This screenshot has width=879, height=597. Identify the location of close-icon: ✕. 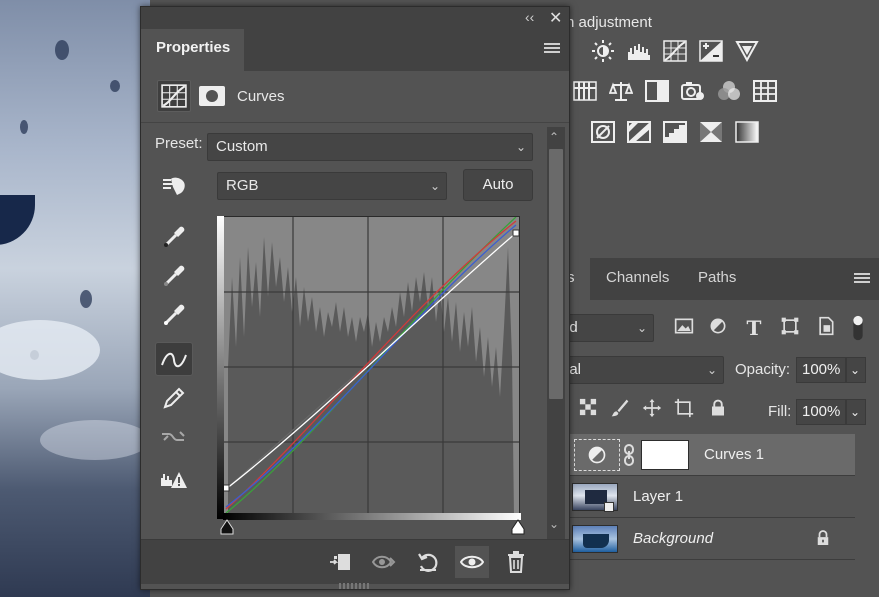
(555, 18).